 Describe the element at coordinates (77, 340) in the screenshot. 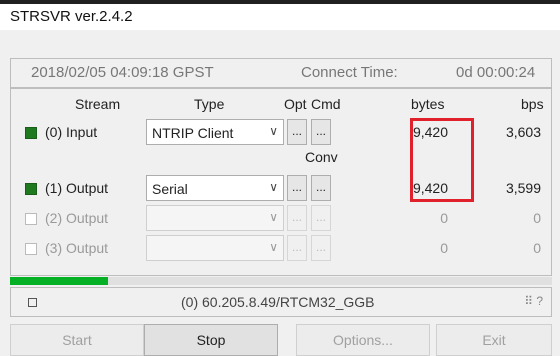

I see `start-button: Start` at that location.